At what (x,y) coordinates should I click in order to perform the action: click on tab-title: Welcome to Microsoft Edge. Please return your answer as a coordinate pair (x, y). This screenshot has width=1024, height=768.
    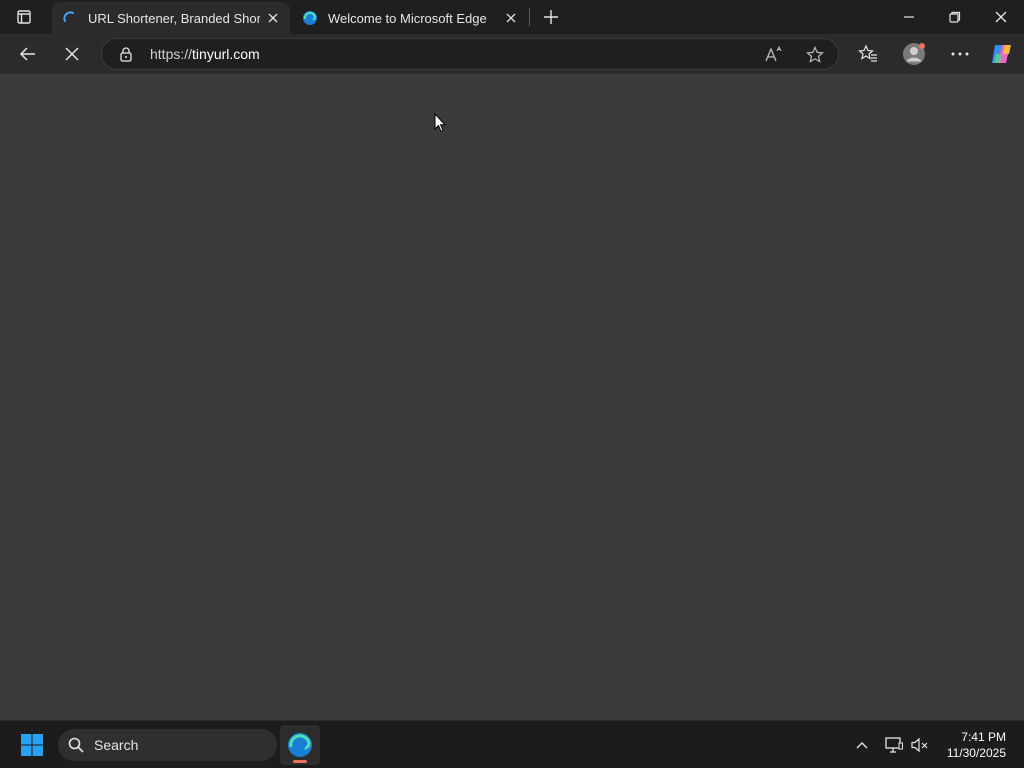
    Looking at the image, I should click on (407, 18).